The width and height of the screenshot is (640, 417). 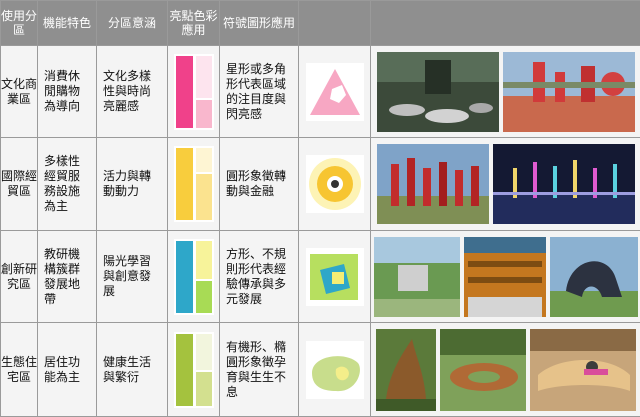 What do you see at coordinates (67, 184) in the screenshot?
I see `zone-feature: 多樣性經貿服務設施為主` at bounding box center [67, 184].